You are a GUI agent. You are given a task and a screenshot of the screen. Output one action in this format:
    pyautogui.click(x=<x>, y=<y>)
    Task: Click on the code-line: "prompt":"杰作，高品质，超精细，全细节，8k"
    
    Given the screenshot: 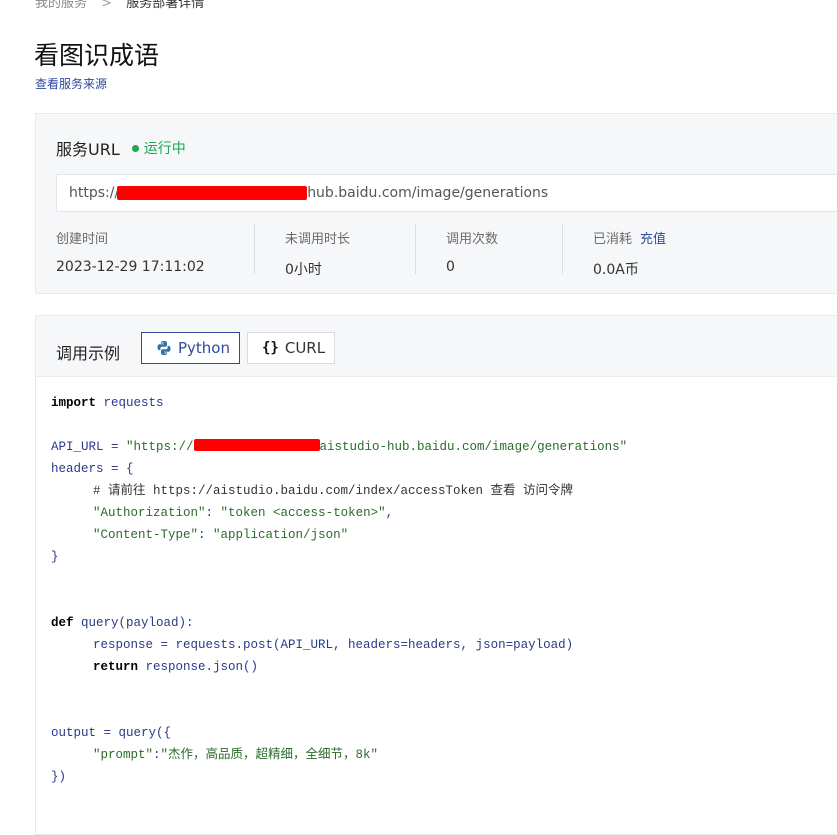 What is the action you would take?
    pyautogui.click(x=236, y=755)
    